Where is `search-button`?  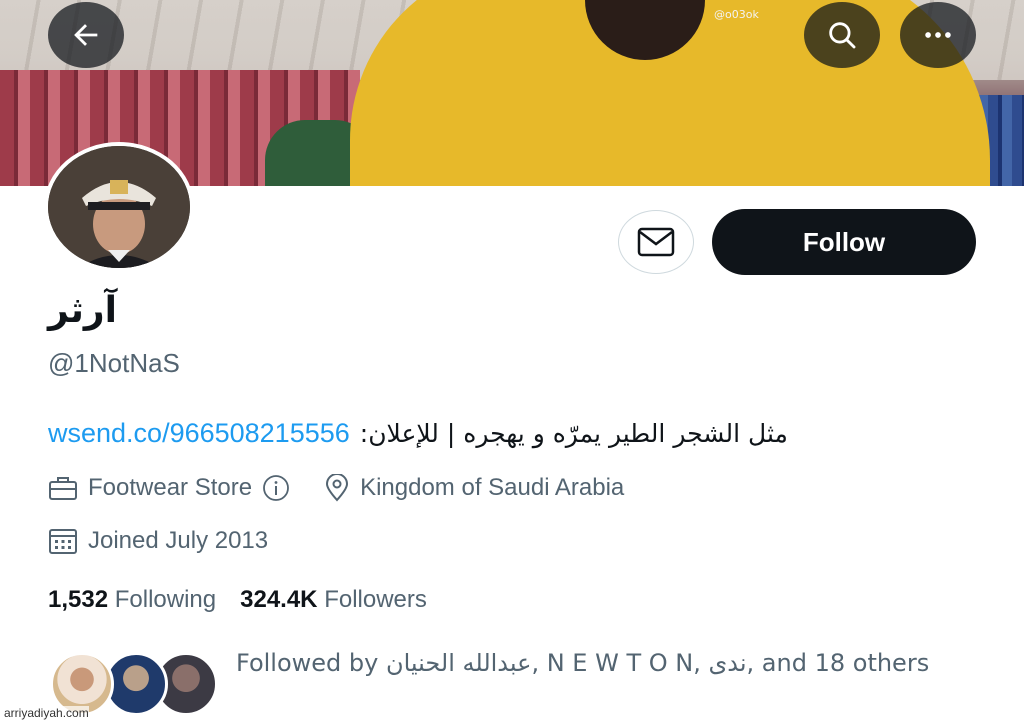 search-button is located at coordinates (842, 35).